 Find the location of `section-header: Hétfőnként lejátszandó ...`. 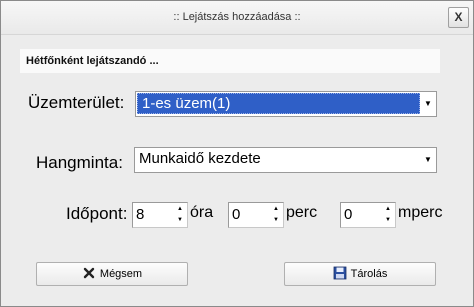

section-header: Hétfőnként lejátszandó ... is located at coordinates (230, 61).